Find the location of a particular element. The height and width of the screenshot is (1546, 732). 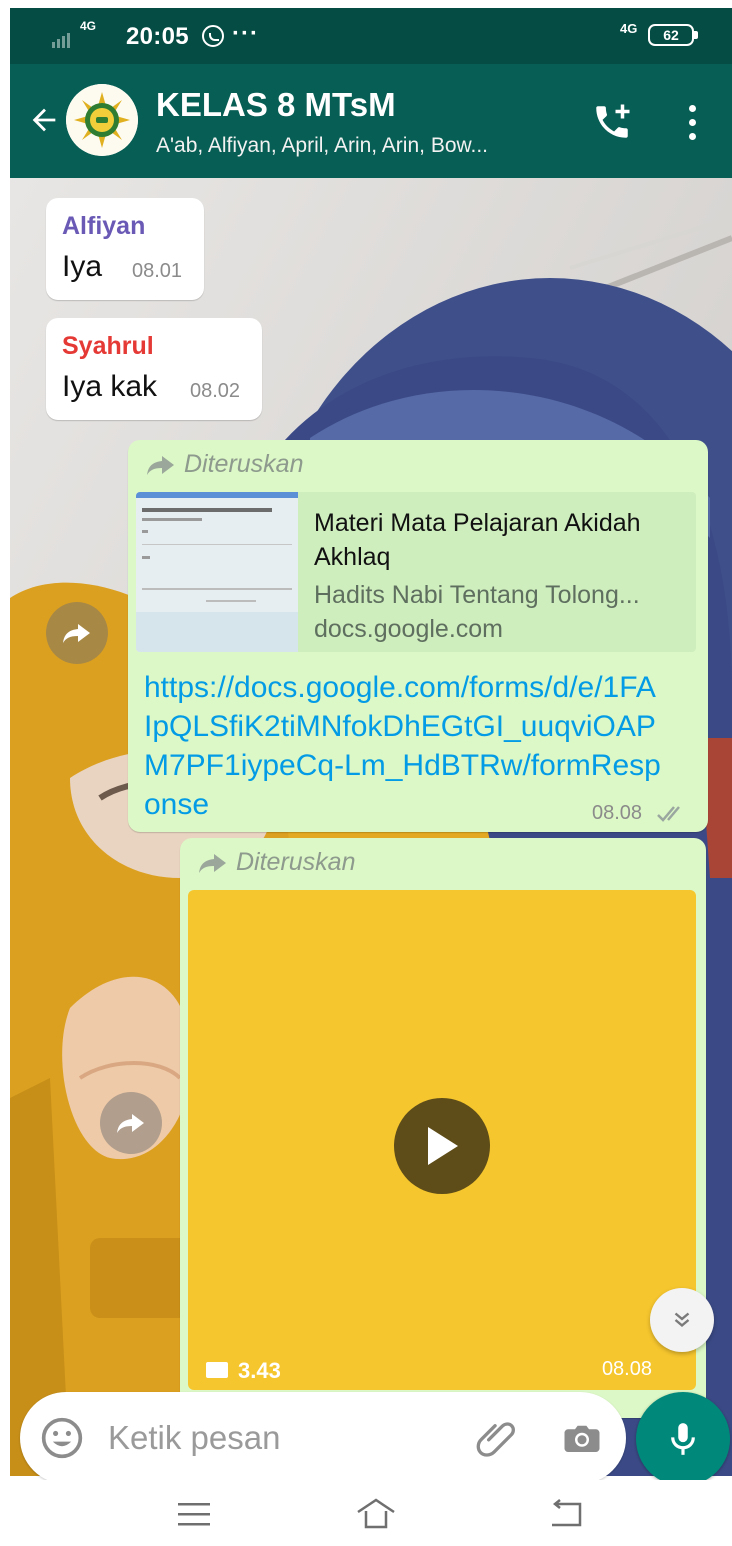

message-text: Iya is located at coordinates (82, 266).